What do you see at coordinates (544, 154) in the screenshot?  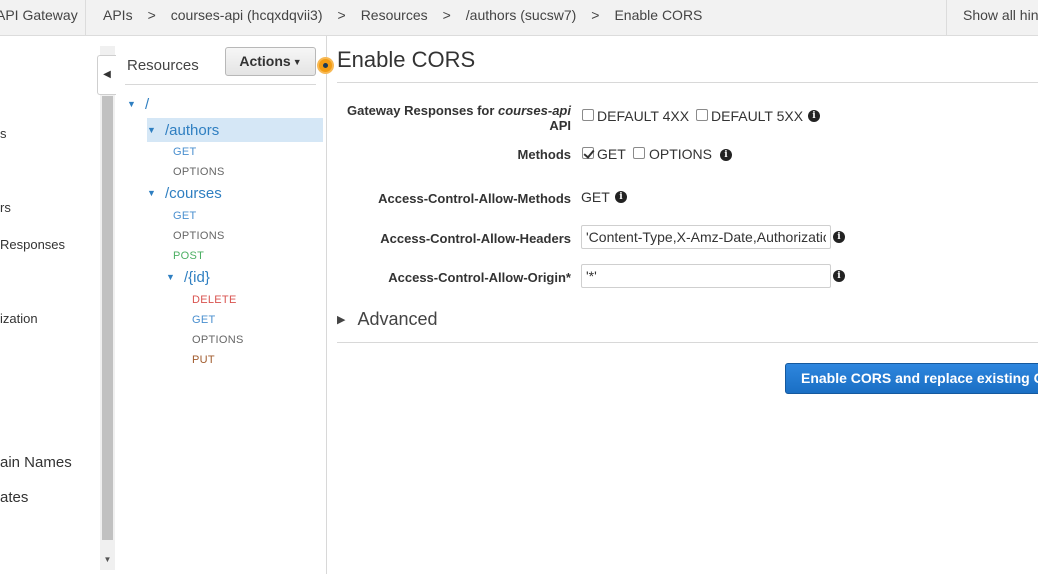 I see `methods-label: Methods` at bounding box center [544, 154].